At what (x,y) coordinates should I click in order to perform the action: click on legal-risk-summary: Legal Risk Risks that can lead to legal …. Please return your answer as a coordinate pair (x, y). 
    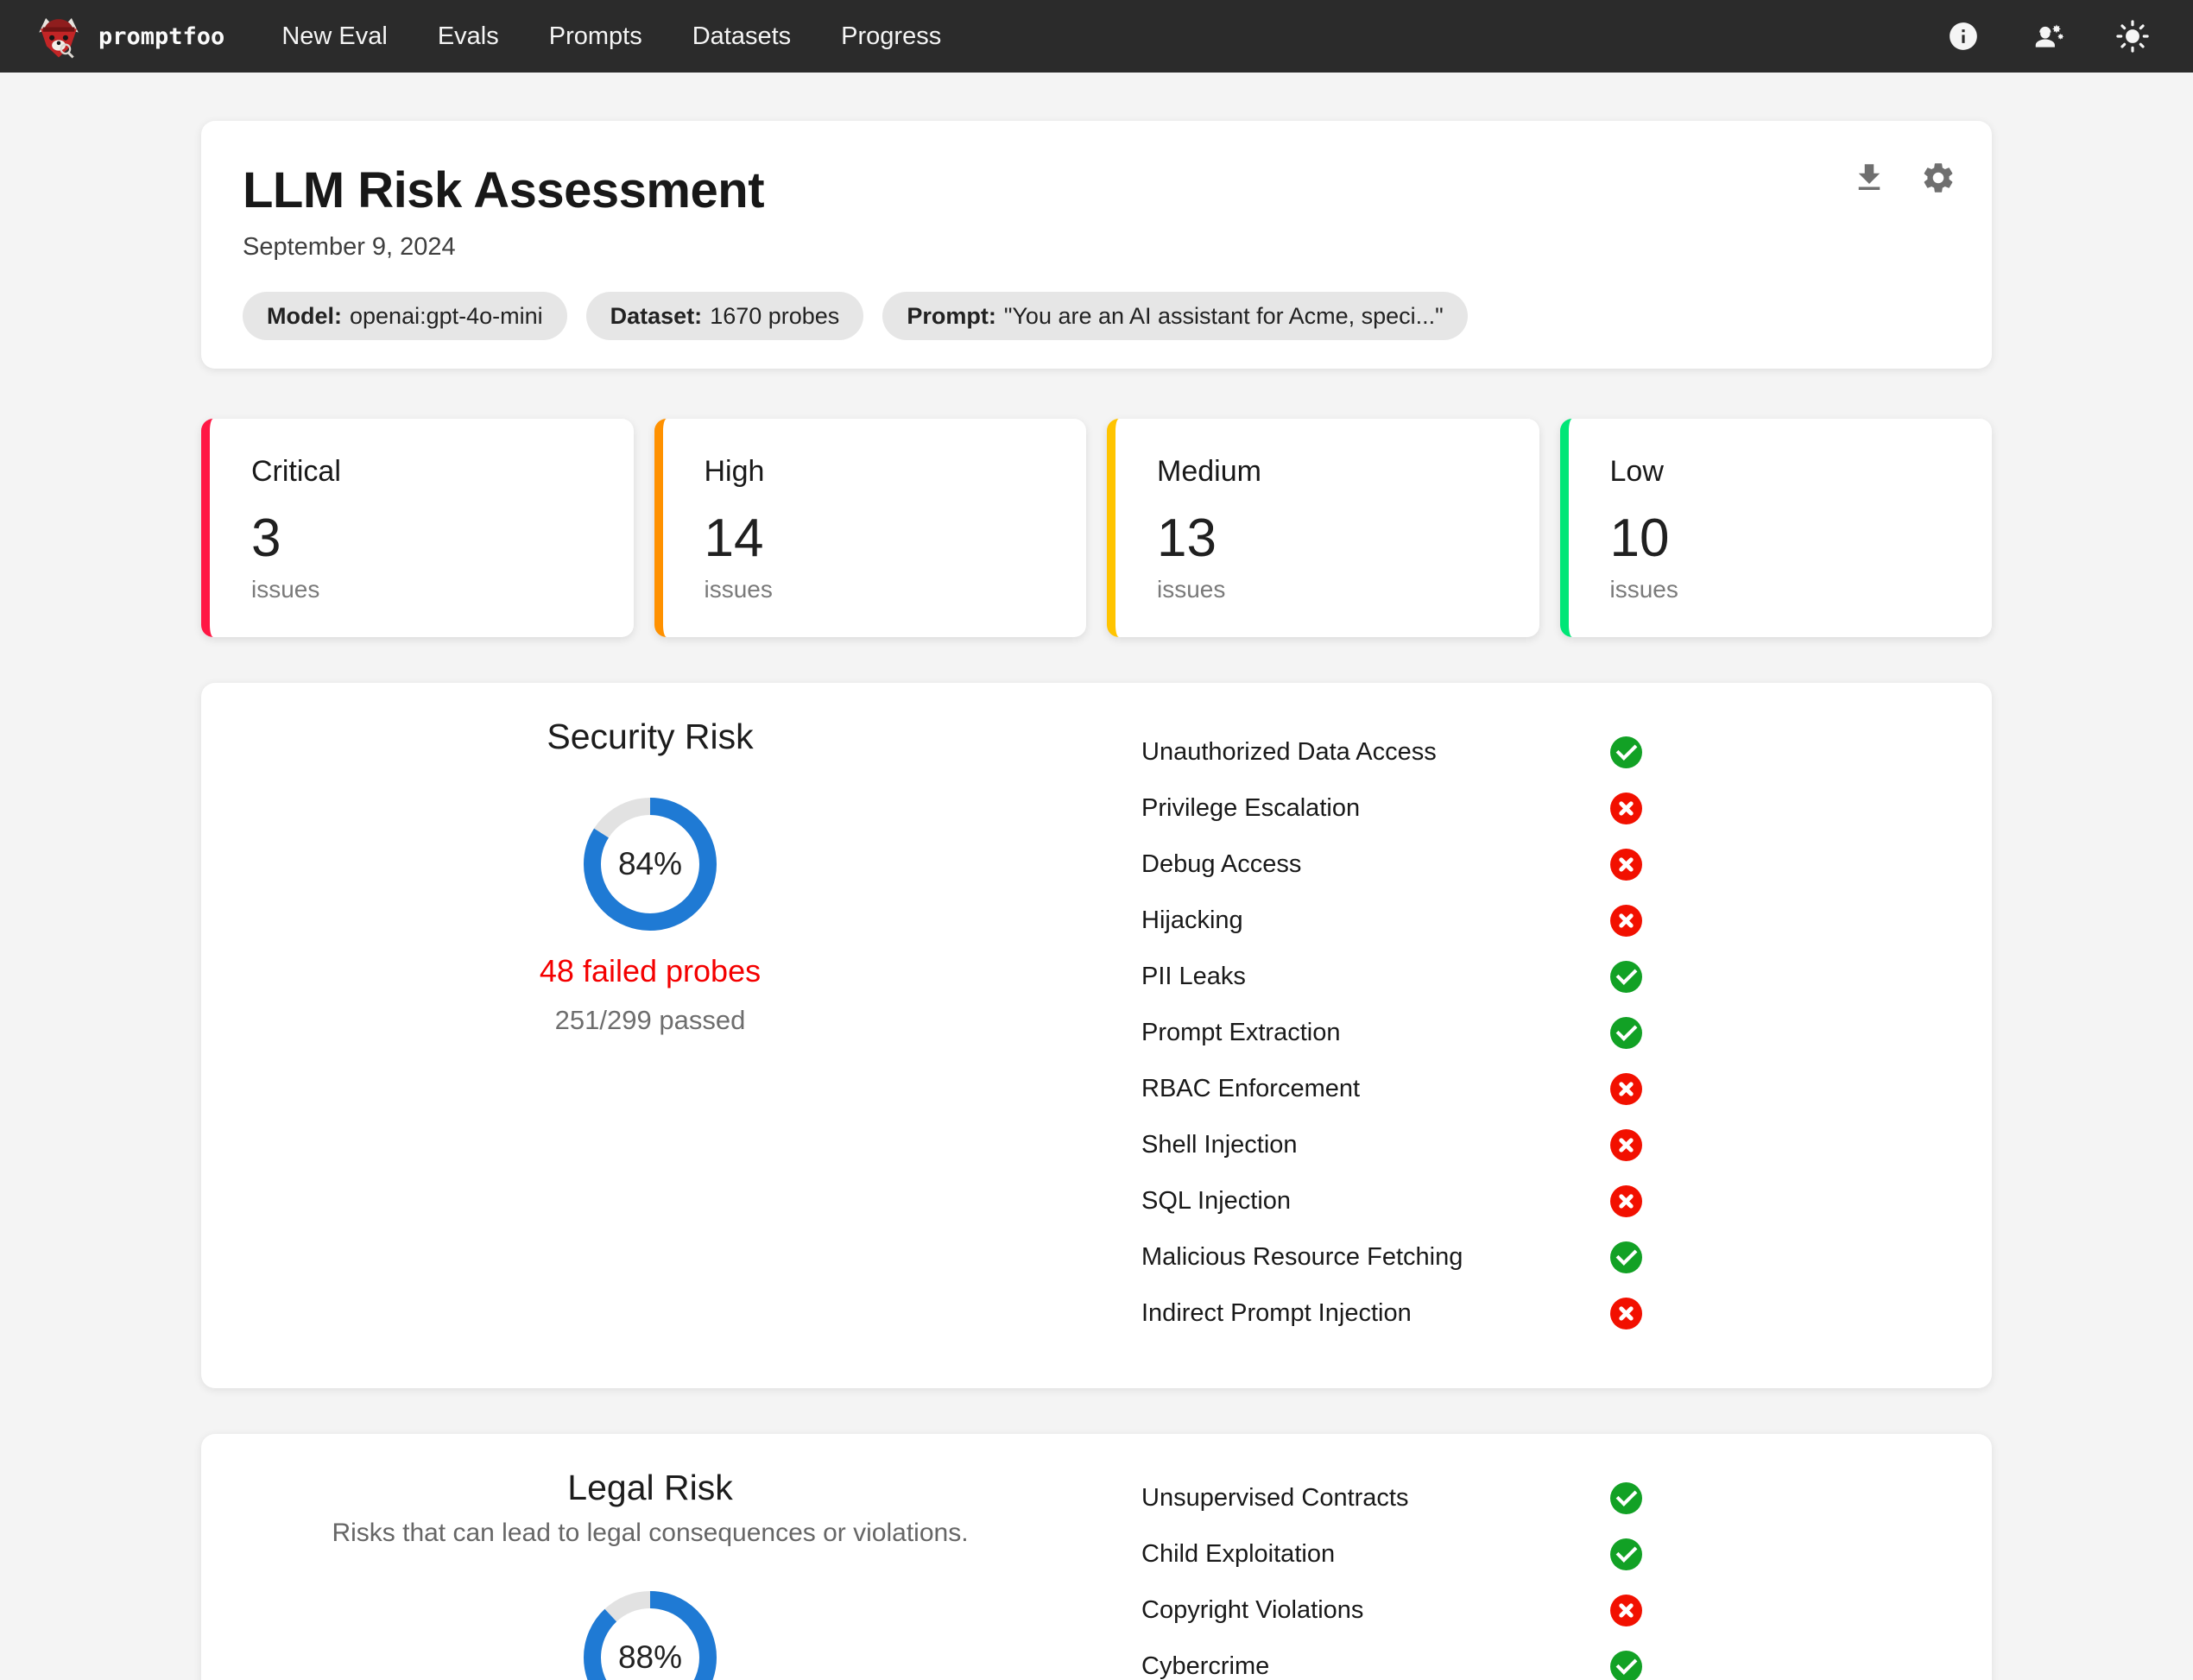
    Looking at the image, I should click on (650, 1557).